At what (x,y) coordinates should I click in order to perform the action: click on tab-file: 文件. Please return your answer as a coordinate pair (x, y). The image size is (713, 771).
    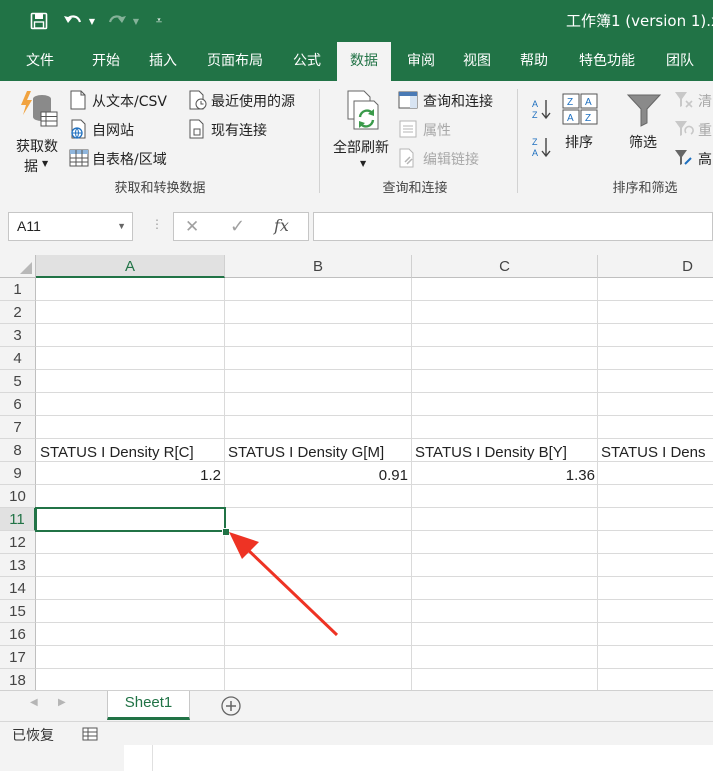
    Looking at the image, I should click on (40, 61).